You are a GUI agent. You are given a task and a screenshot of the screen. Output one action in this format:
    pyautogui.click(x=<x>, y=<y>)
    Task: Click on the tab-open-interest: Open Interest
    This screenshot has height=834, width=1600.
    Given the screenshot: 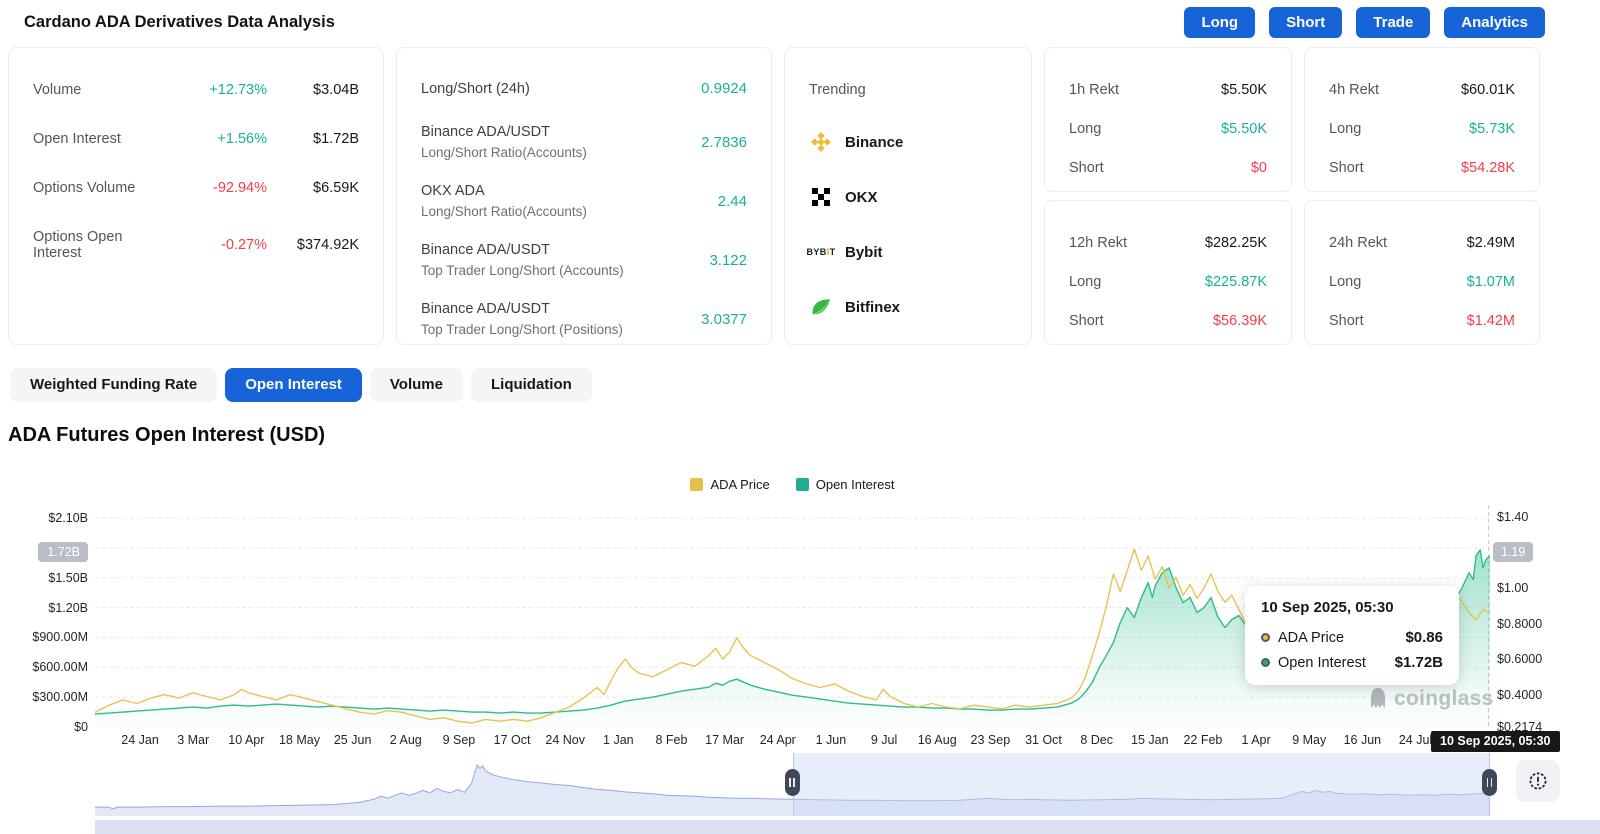 What is the action you would take?
    pyautogui.click(x=293, y=385)
    